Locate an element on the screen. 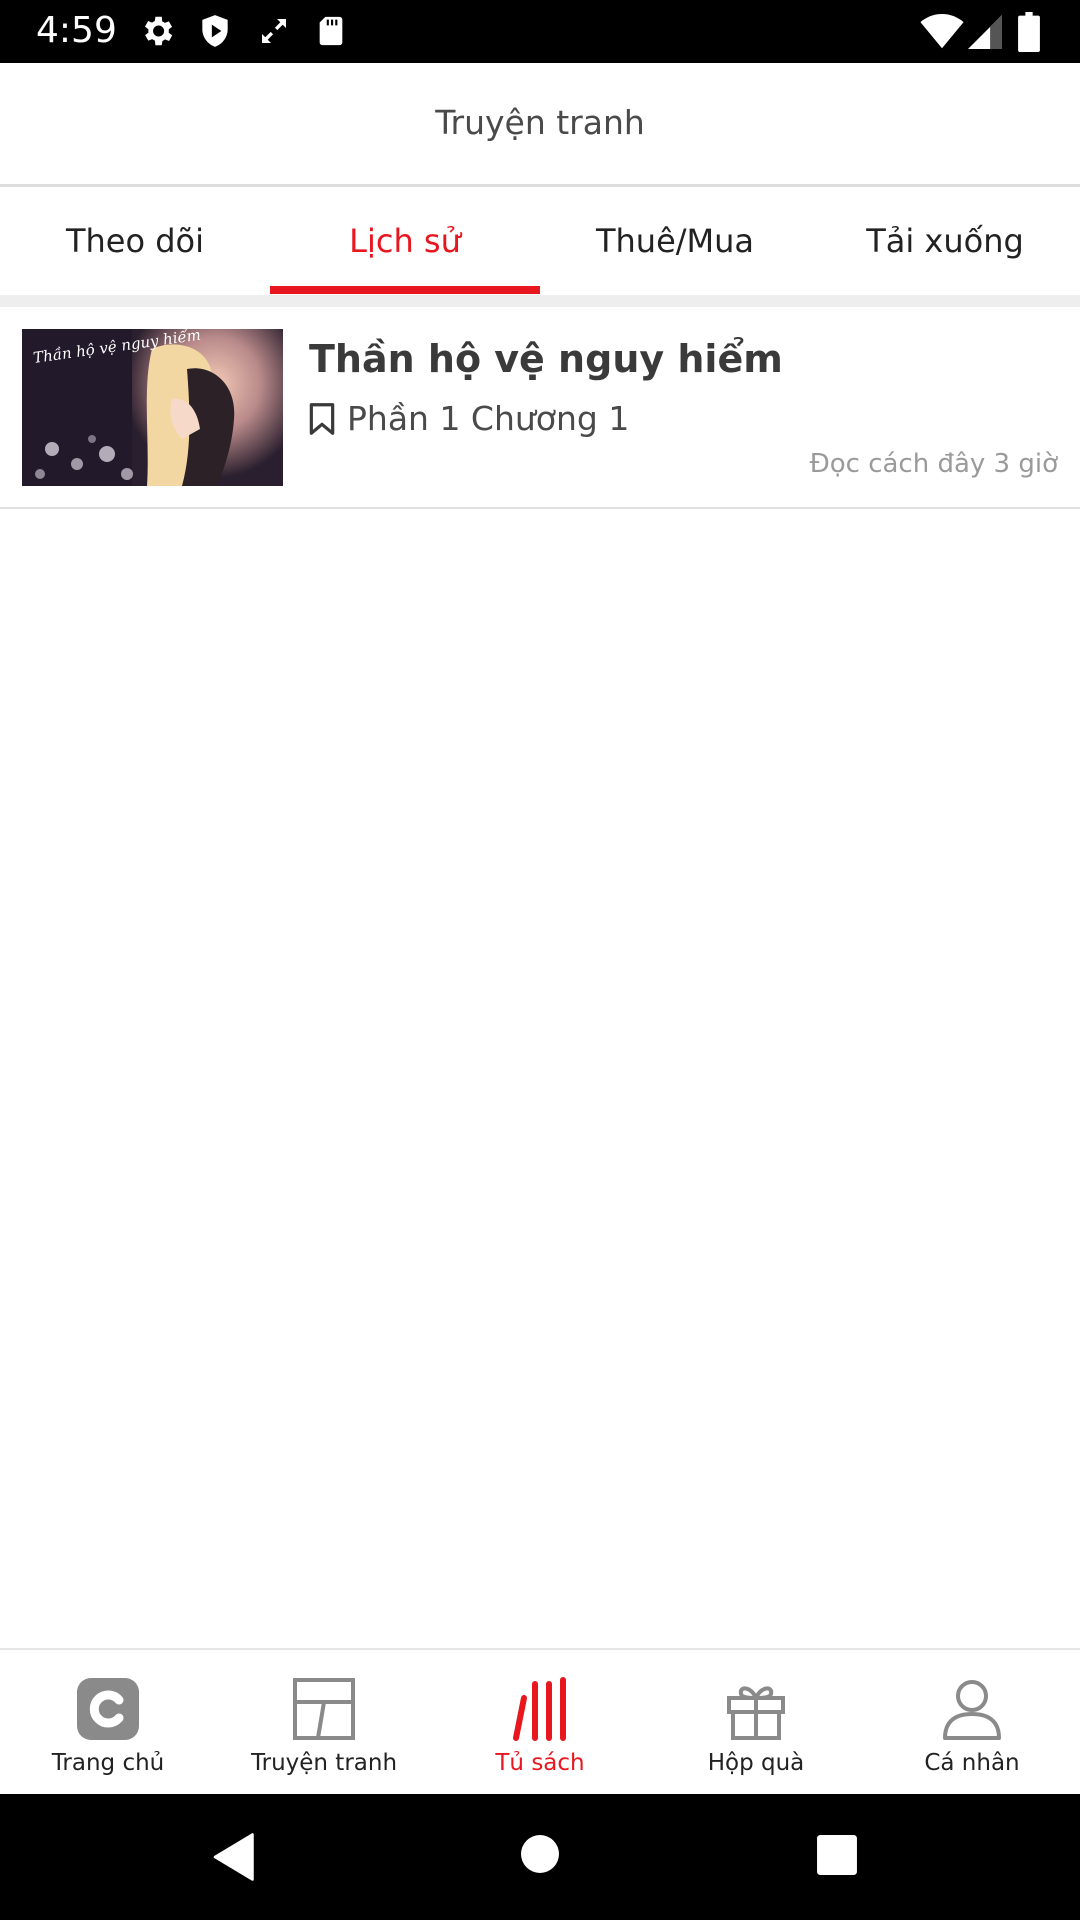 Image resolution: width=1080 pixels, height=1920 pixels. chapter-info: Phần 1 Chương 1 is located at coordinates (469, 418).